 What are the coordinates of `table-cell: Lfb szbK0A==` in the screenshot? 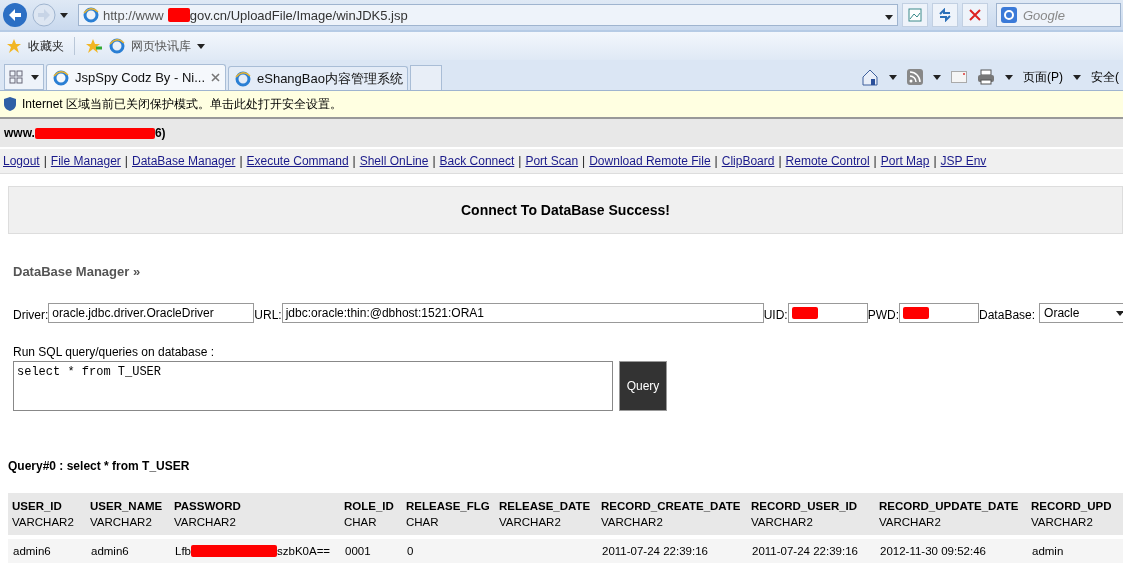 It's located at (255, 551).